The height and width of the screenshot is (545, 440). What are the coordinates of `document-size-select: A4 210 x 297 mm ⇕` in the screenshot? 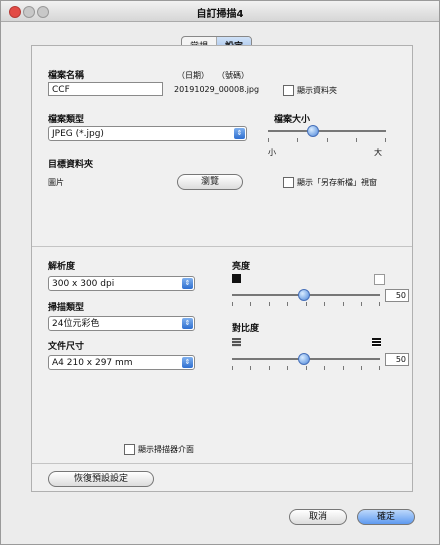 It's located at (121, 362).